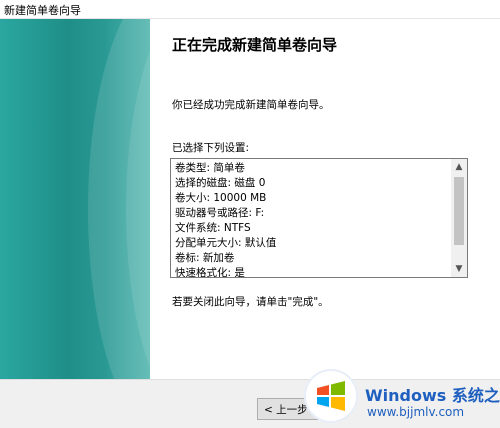  What do you see at coordinates (416, 412) in the screenshot?
I see `watermark-url: www.bjjmlv.com` at bounding box center [416, 412].